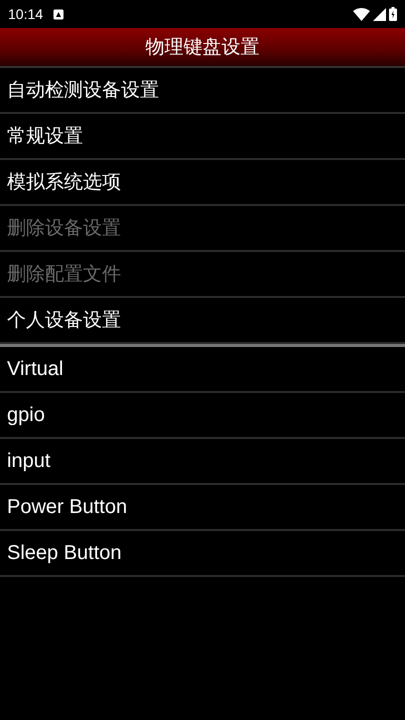  Describe the element at coordinates (58, 14) in the screenshot. I see `notification-icon` at that location.